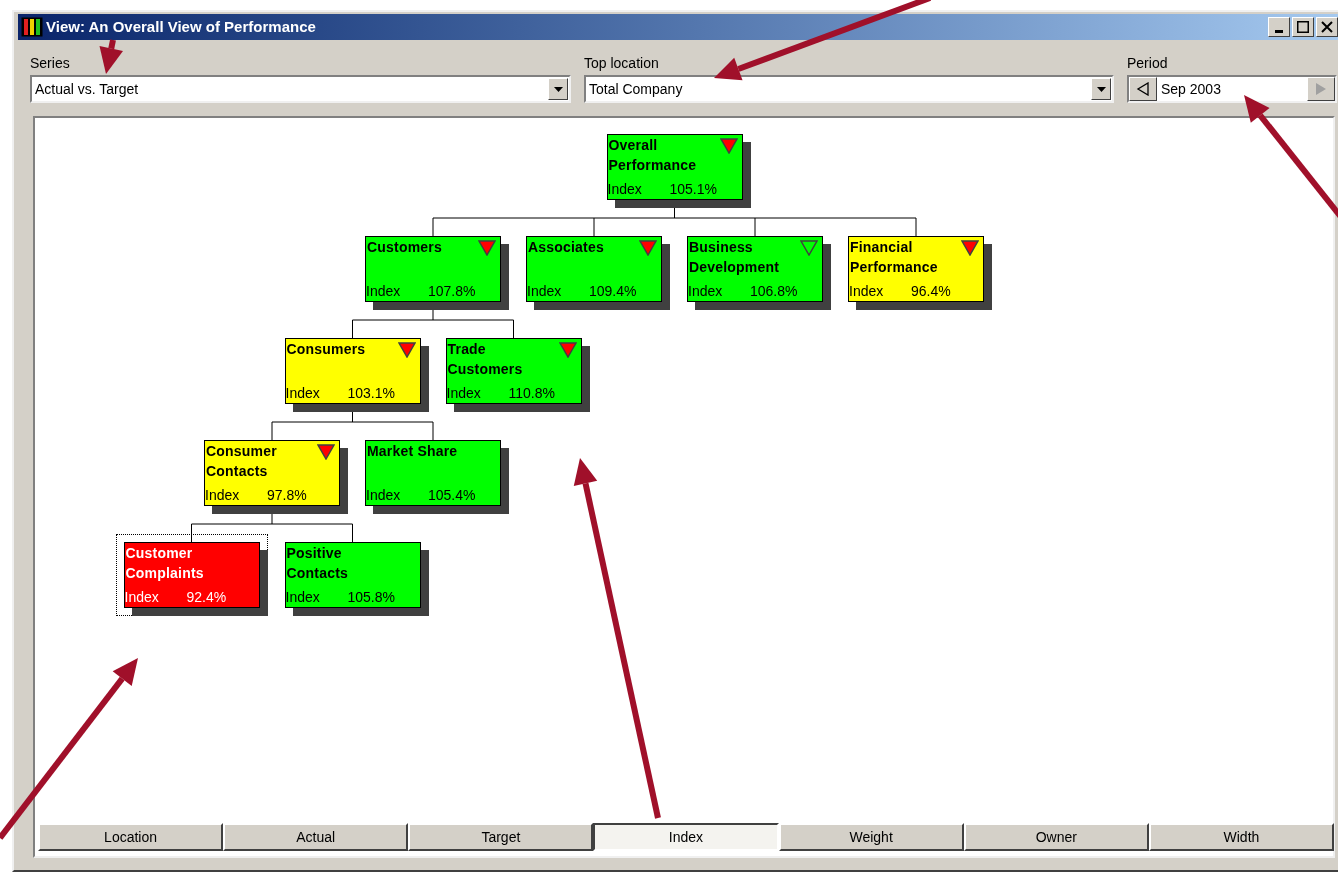 The height and width of the screenshot is (874, 1338). I want to click on node-title: Consumer Contacts, so click(241, 461).